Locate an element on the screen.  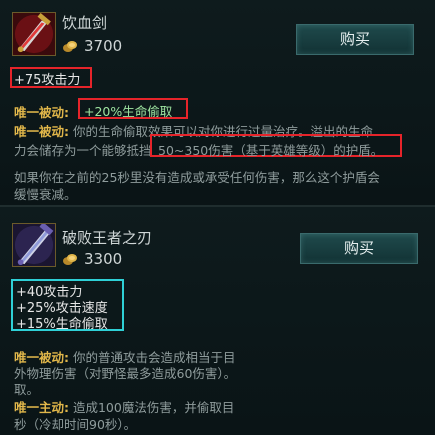
passive-1: 唯一被动: is located at coordinates (41, 111).